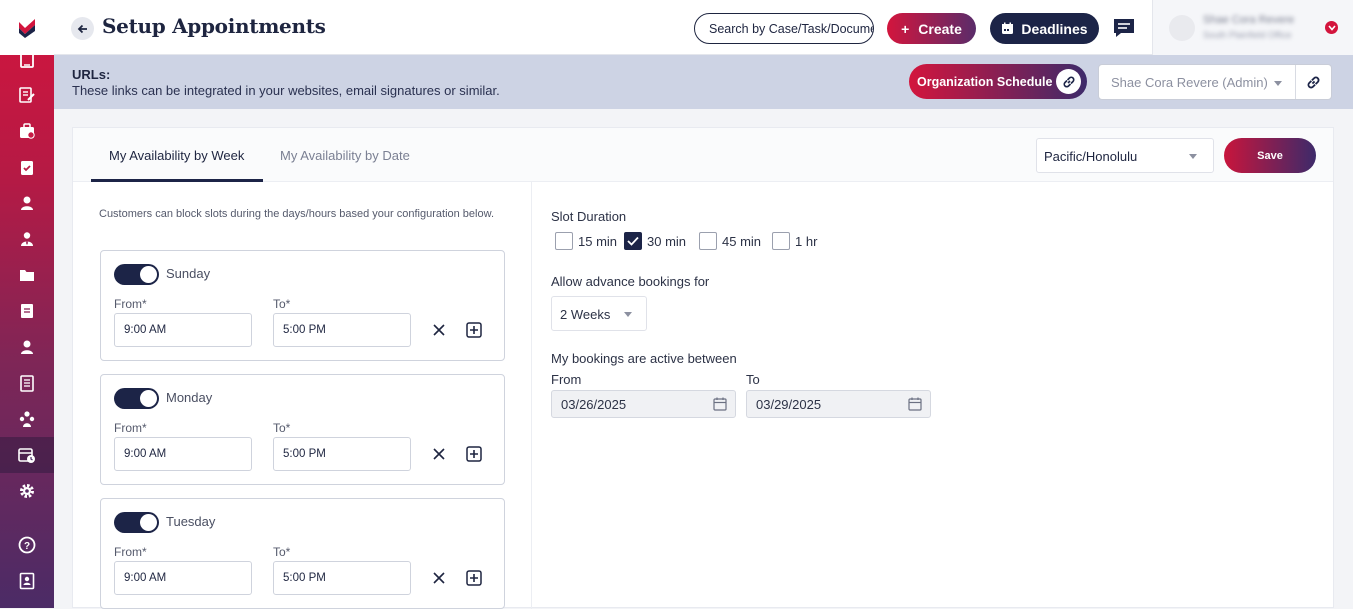 The height and width of the screenshot is (609, 1353). I want to click on link-icon, so click(1068, 81).